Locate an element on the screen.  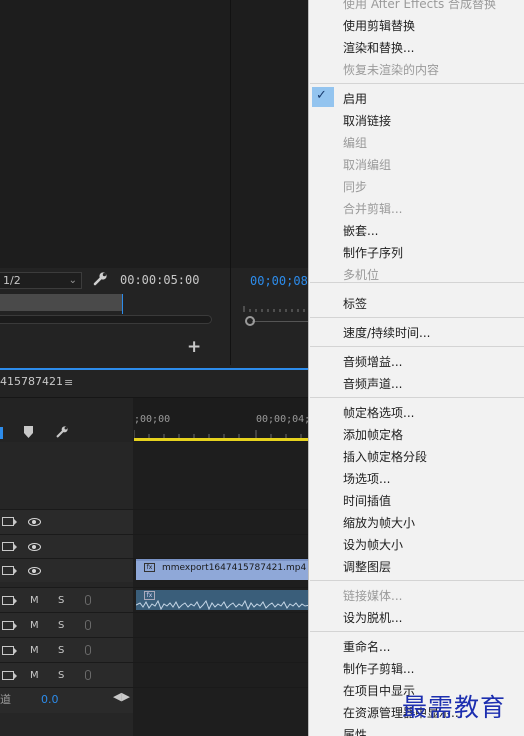
chevron-down-icon: ⌄ is located at coordinates (72, 280).